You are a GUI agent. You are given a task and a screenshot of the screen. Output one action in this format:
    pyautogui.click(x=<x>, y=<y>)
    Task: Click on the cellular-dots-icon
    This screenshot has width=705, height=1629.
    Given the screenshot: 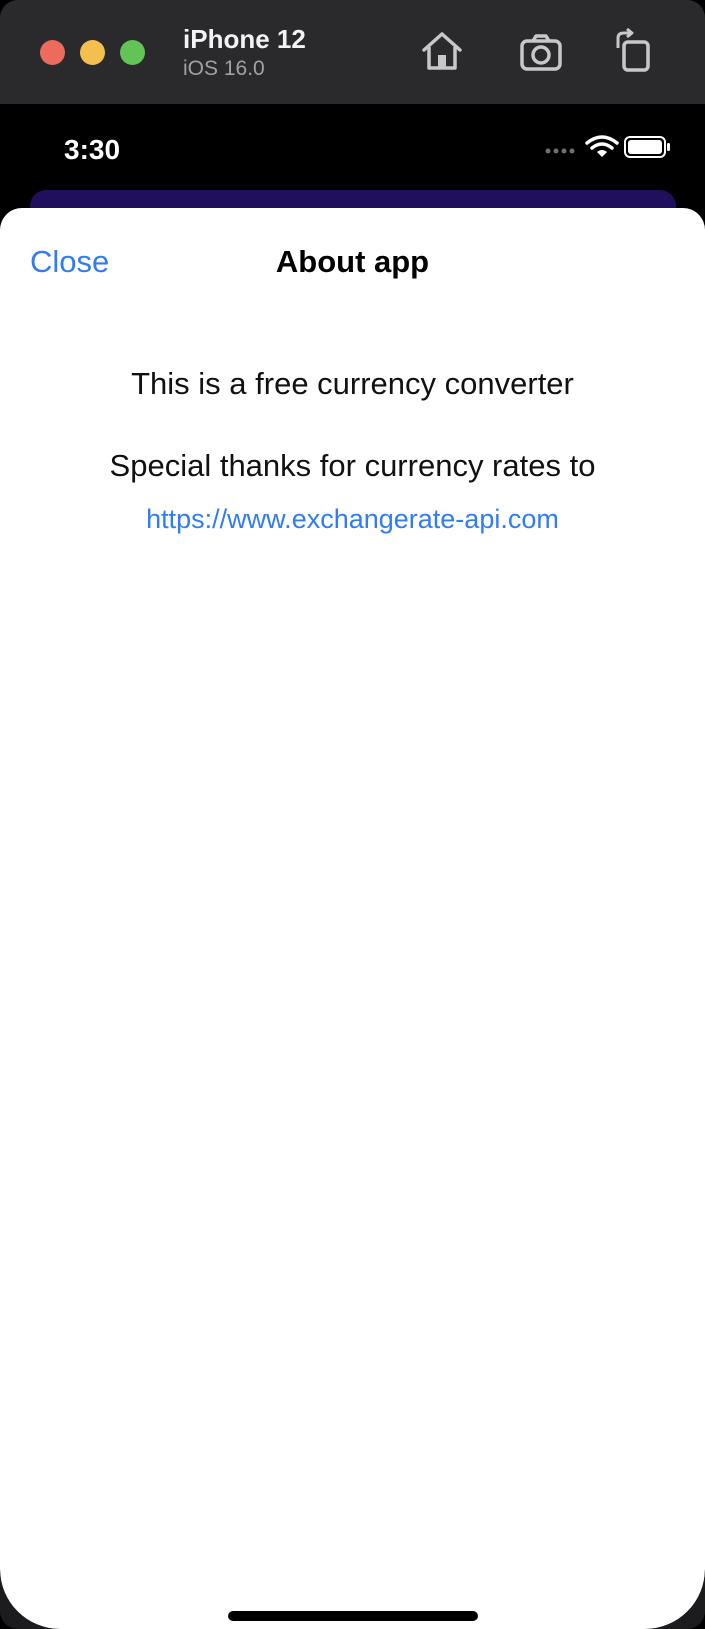 What is the action you would take?
    pyautogui.click(x=560, y=151)
    